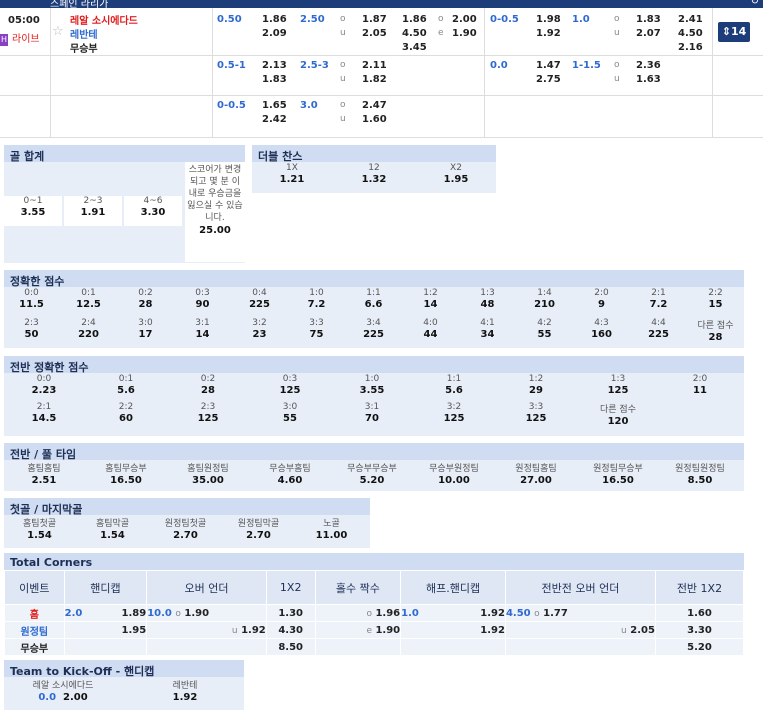 The width and height of the screenshot is (763, 727). I want to click on odds-cell: 3:1 14, so click(202, 332).